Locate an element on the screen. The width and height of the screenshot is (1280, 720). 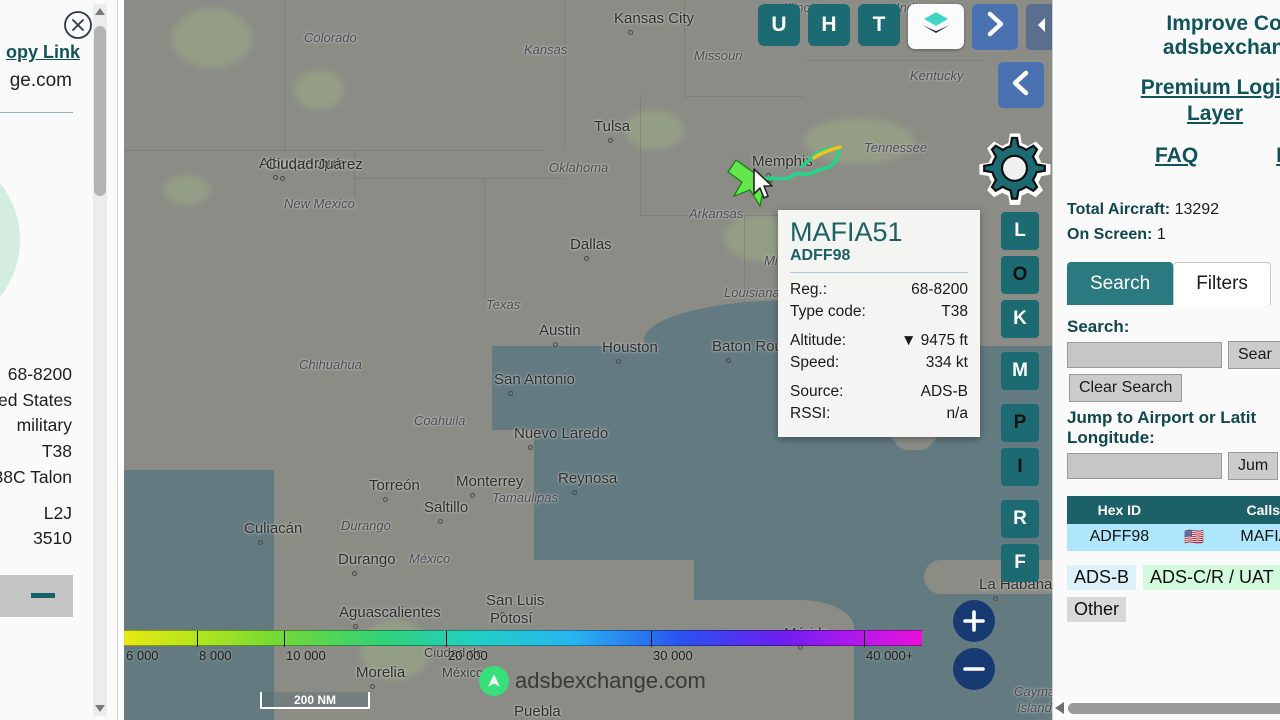
scroll-left-icon is located at coordinates (1059, 708).